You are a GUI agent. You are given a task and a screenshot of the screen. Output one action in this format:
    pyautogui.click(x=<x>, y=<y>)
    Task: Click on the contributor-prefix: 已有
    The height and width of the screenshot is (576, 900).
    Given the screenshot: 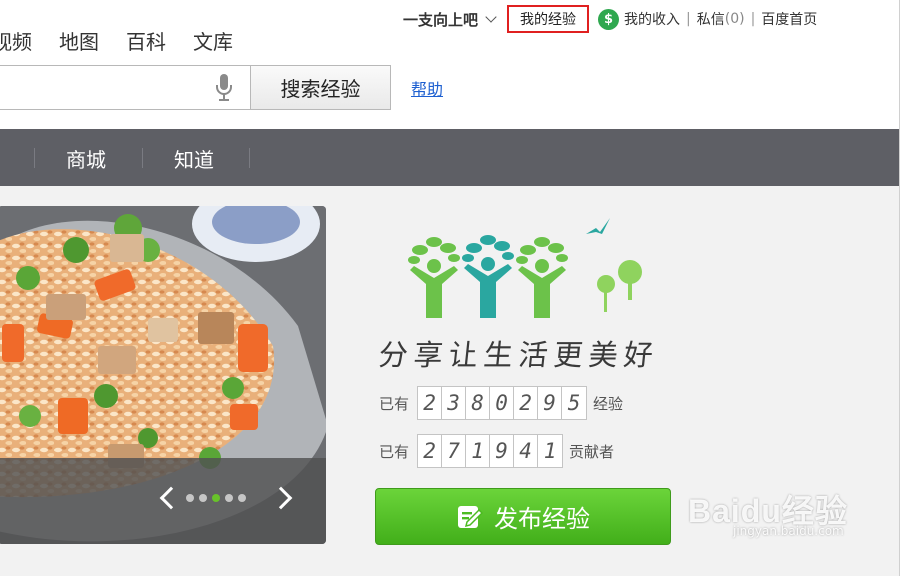 What is the action you would take?
    pyautogui.click(x=394, y=451)
    